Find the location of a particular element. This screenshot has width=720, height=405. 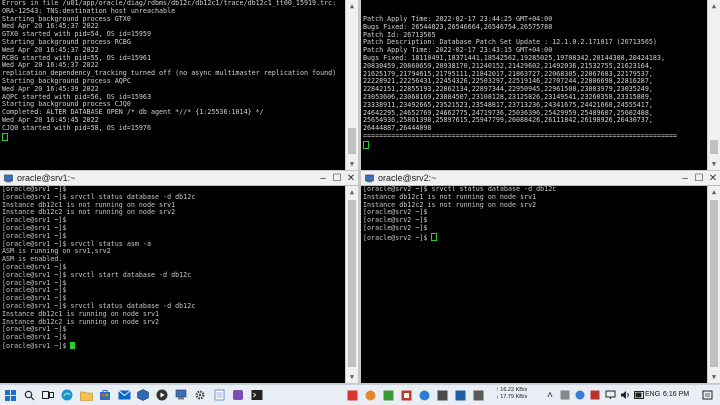

mail-icon is located at coordinates (124, 395).